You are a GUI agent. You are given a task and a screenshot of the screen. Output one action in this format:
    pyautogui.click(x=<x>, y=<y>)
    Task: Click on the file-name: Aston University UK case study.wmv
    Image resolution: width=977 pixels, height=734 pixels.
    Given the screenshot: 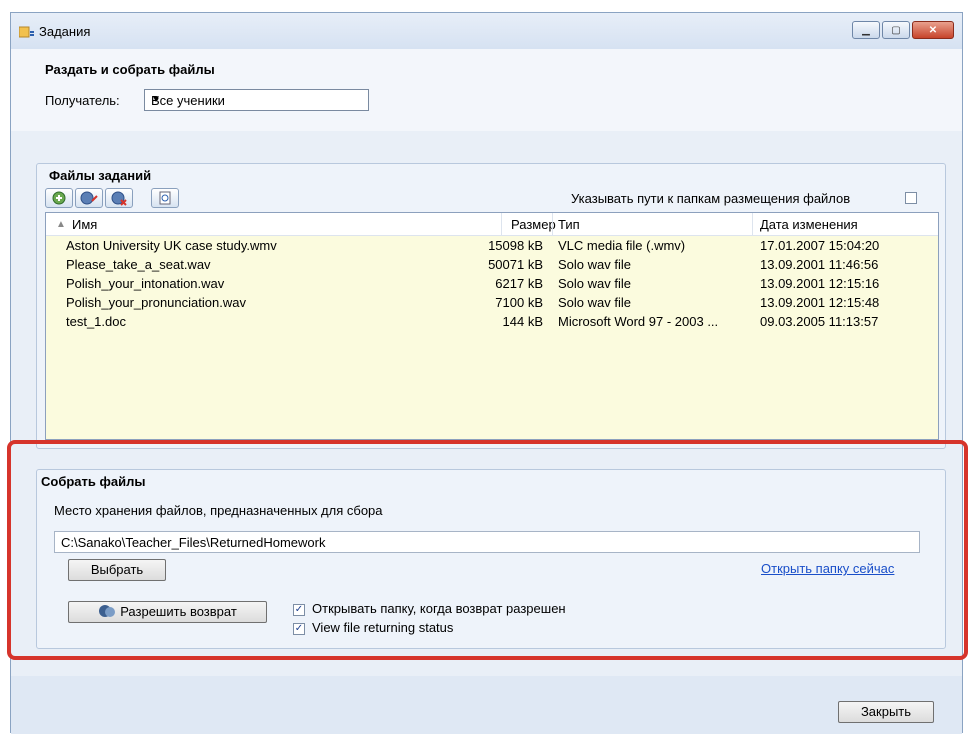 What is the action you would take?
    pyautogui.click(x=171, y=245)
    